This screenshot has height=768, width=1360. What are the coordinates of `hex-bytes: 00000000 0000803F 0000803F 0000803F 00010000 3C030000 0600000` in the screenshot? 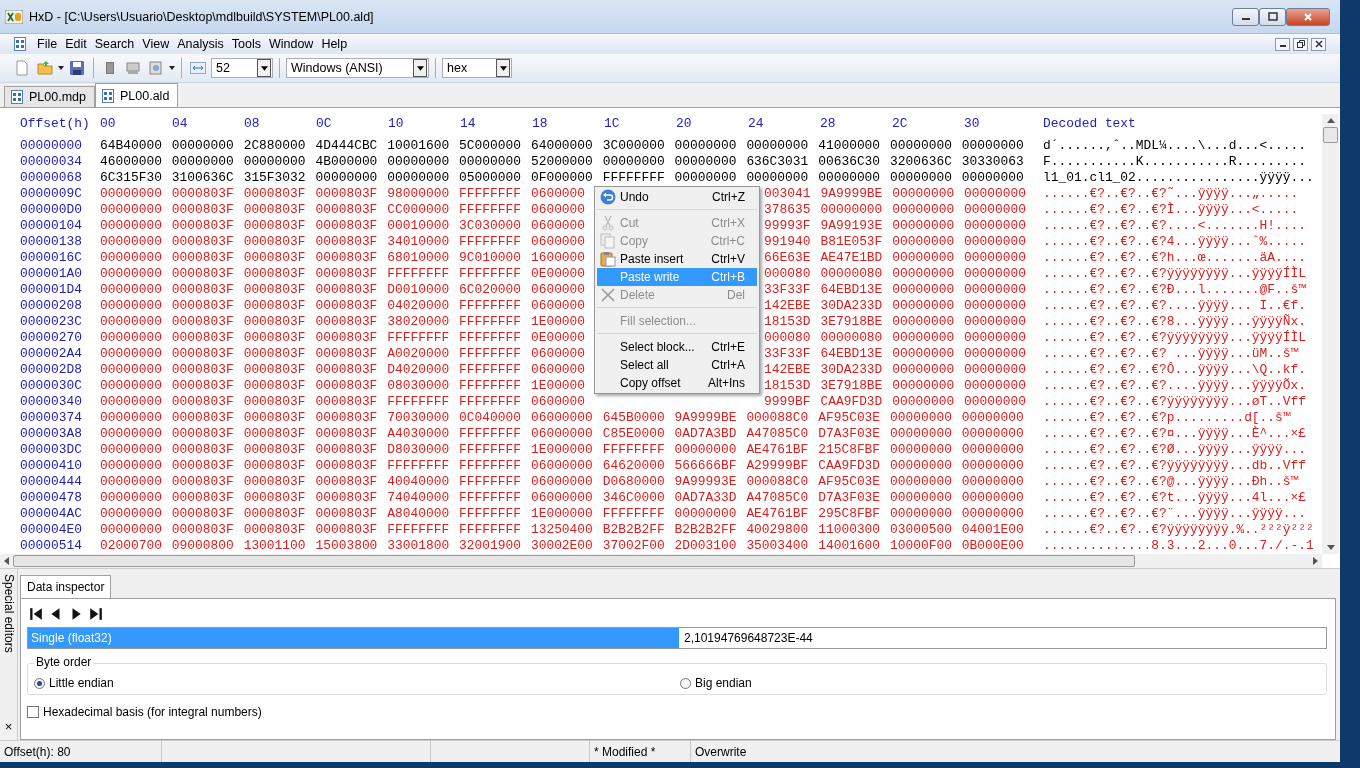 It's located at (343, 225).